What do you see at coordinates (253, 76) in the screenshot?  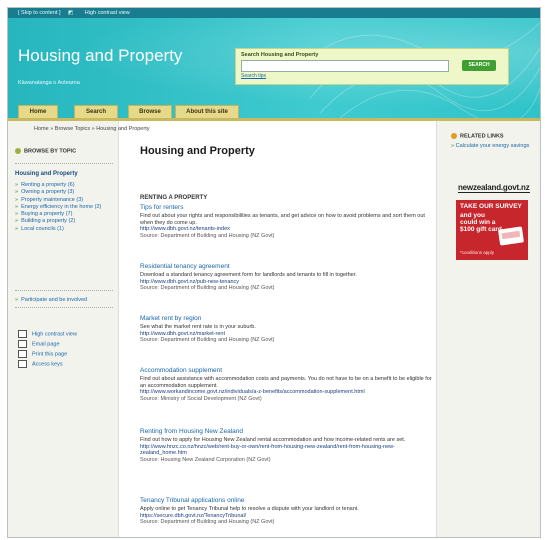 I see `search-tips-link: Search tips` at bounding box center [253, 76].